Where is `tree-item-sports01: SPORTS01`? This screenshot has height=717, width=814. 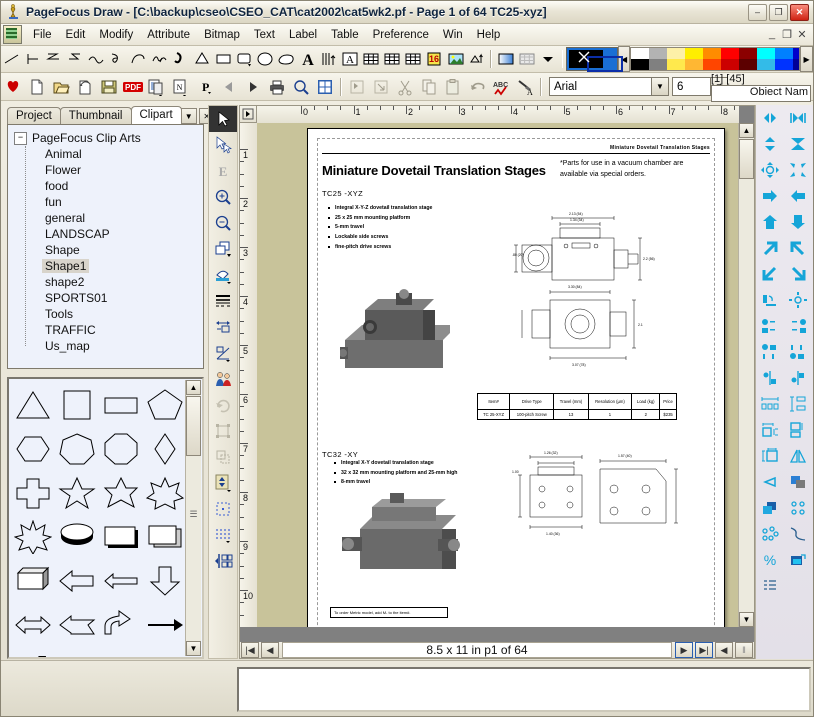
tree-item-sports01: SPORTS01 is located at coordinates (117, 298).